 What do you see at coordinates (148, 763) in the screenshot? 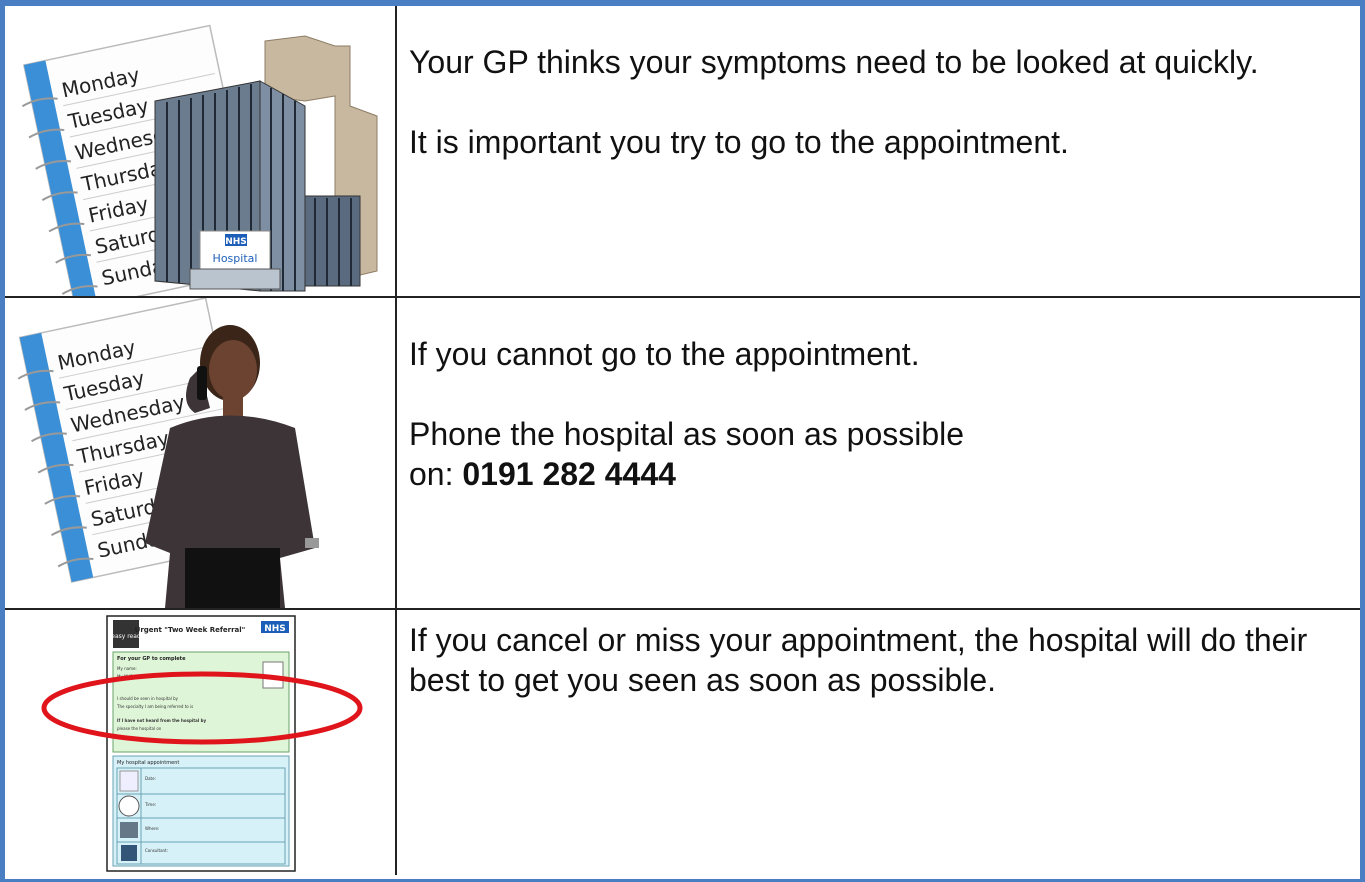
I see `form-section-label: My hospital appointment` at bounding box center [148, 763].